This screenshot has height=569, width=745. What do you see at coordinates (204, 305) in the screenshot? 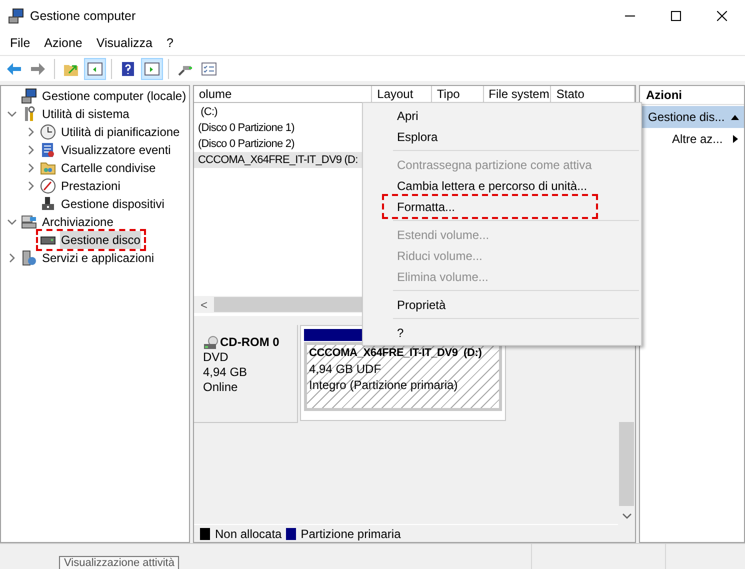
I see `scroll-left-button: <` at bounding box center [204, 305].